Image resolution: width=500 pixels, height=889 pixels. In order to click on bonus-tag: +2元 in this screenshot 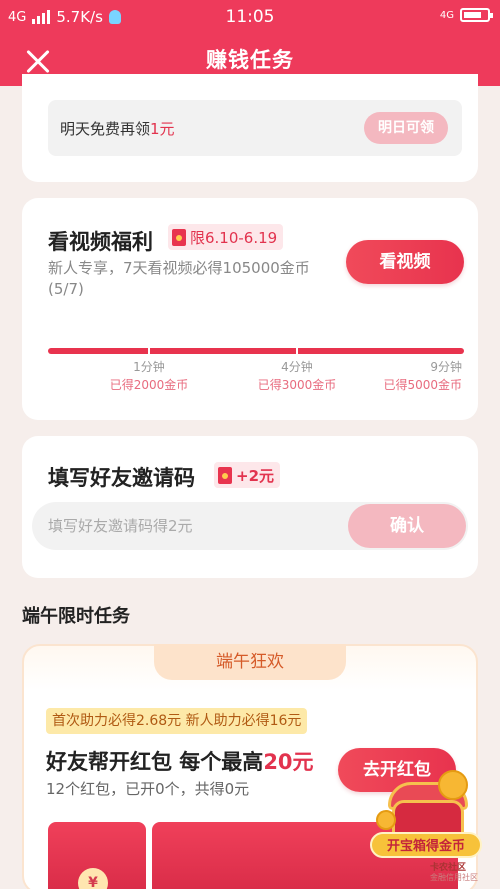, I will do `click(247, 475)`.